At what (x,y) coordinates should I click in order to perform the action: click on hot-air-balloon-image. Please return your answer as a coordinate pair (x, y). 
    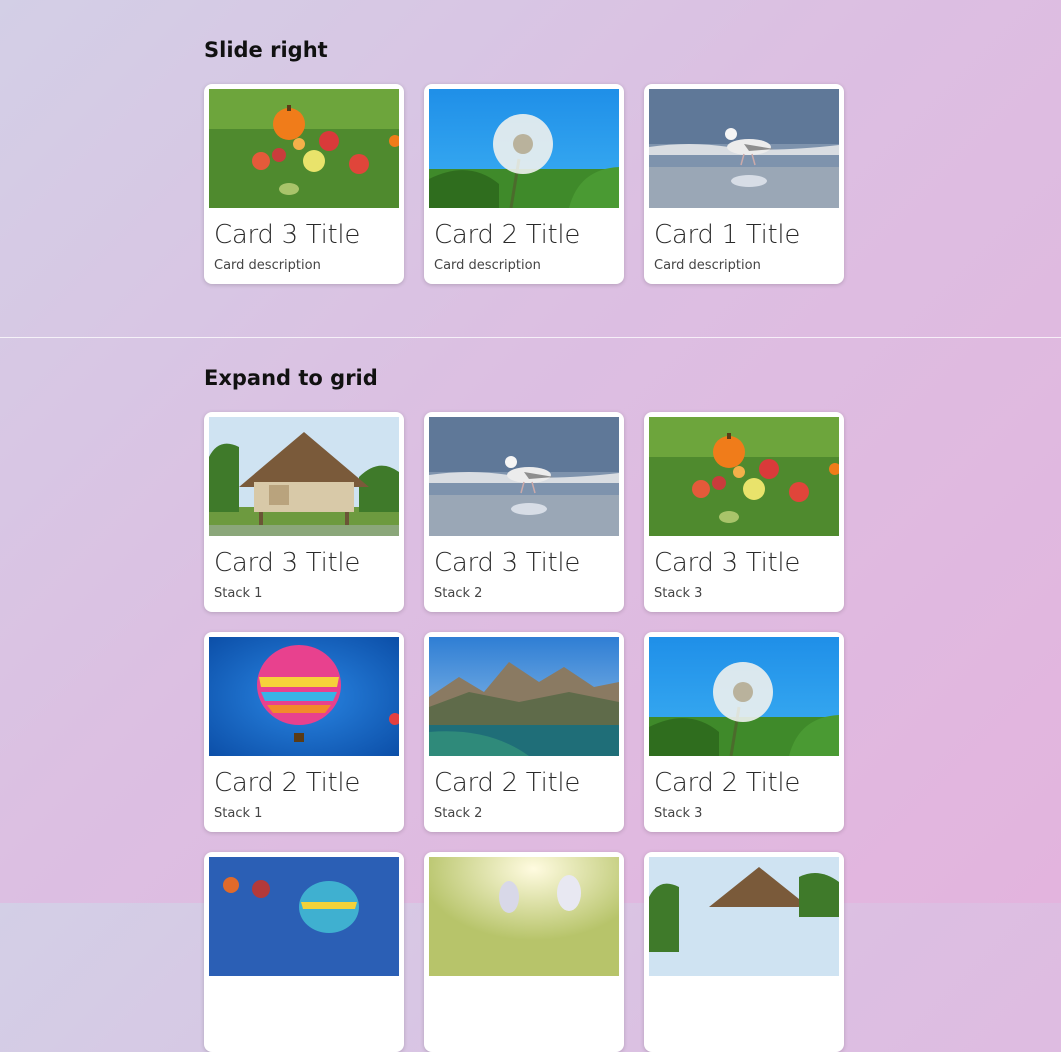
    Looking at the image, I should click on (304, 696).